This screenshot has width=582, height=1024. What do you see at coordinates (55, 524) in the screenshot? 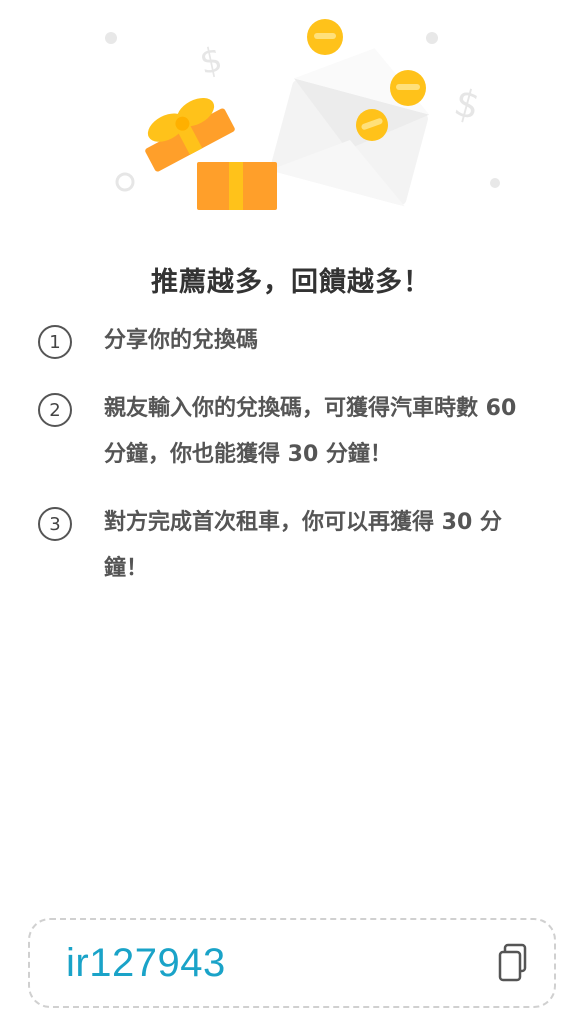
I see `step-number: 3` at bounding box center [55, 524].